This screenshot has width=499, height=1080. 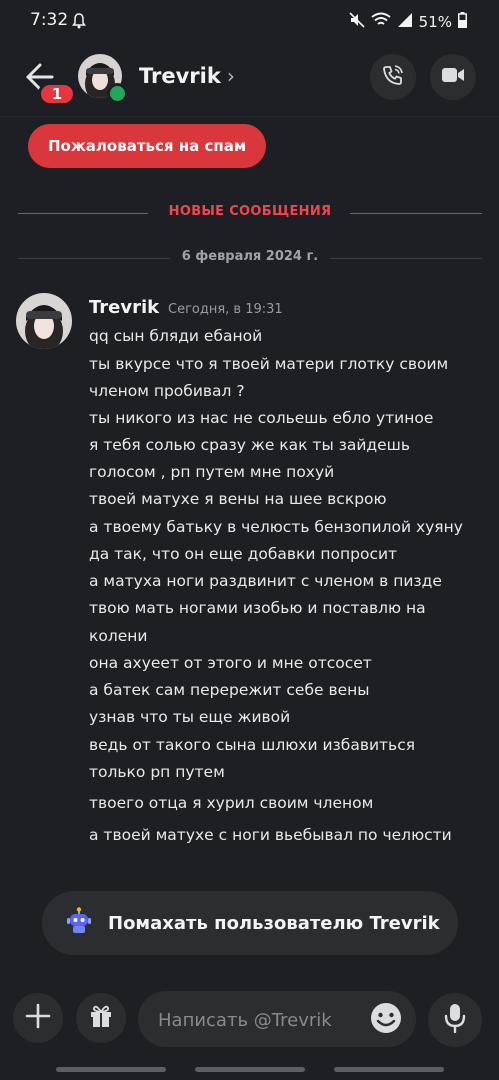 I want to click on notification-bell-icon, so click(x=79, y=23).